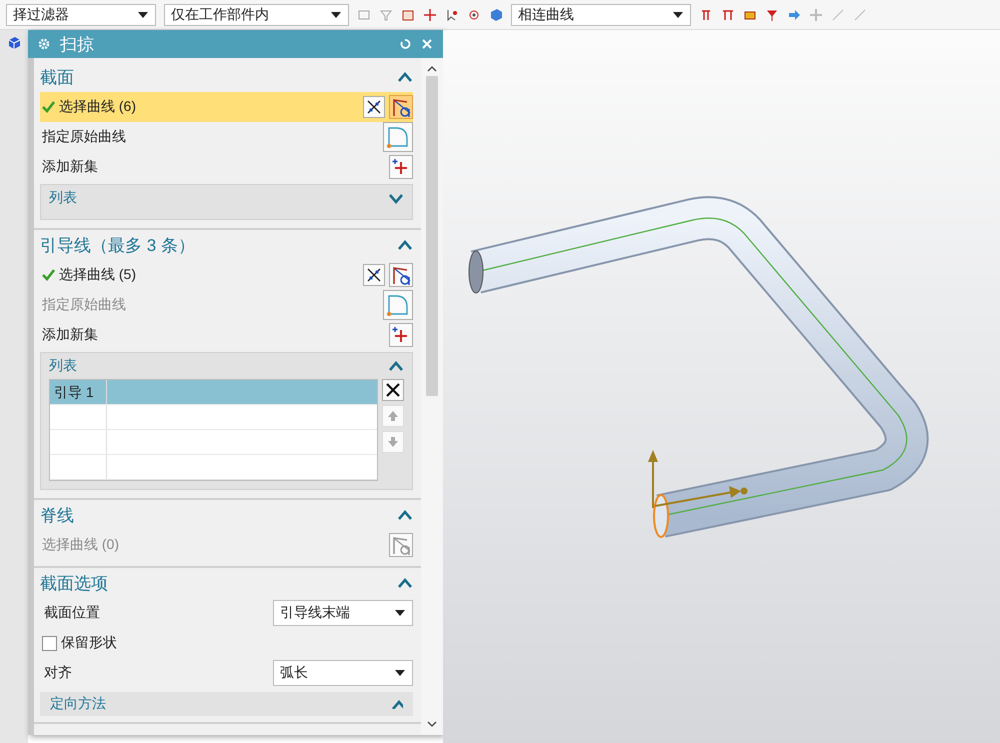 The width and height of the screenshot is (1000, 743). I want to click on selection-label: 选择曲线 (5), so click(97, 275).